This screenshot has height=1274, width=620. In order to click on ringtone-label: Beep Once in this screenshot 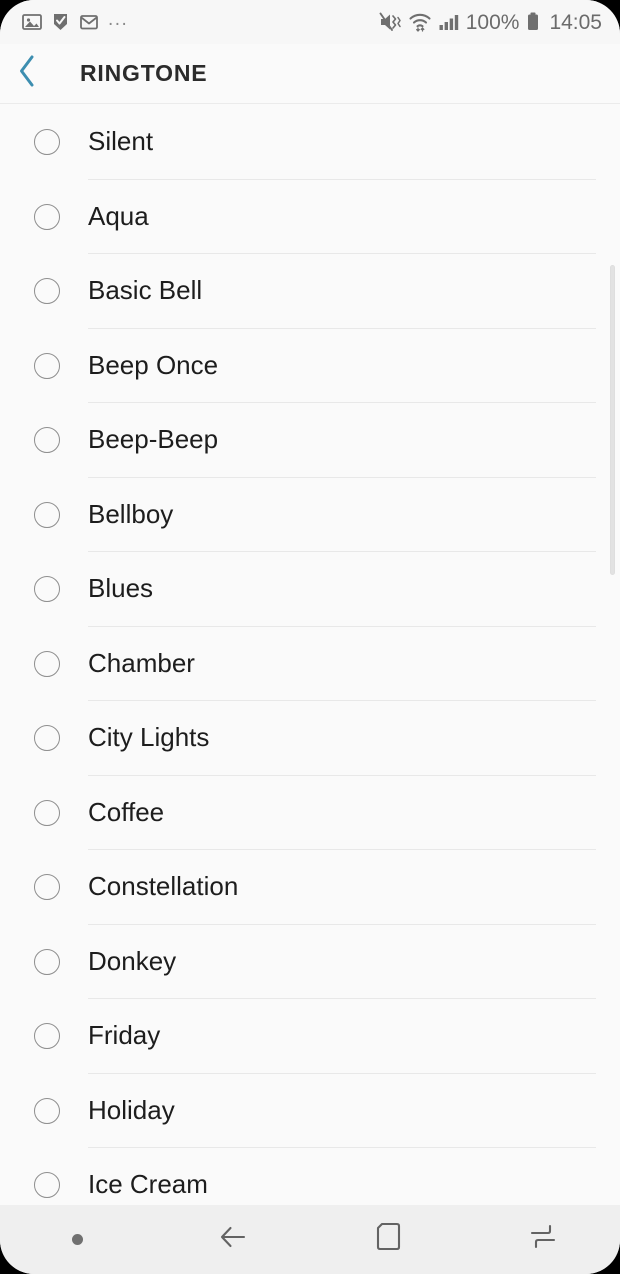, I will do `click(153, 364)`.